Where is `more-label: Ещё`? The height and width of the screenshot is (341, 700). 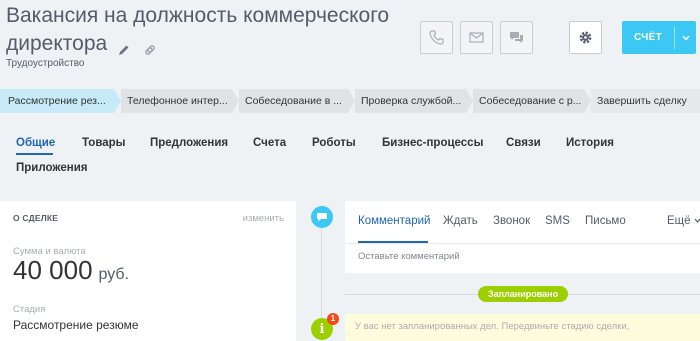
more-label: Ещё is located at coordinates (679, 221).